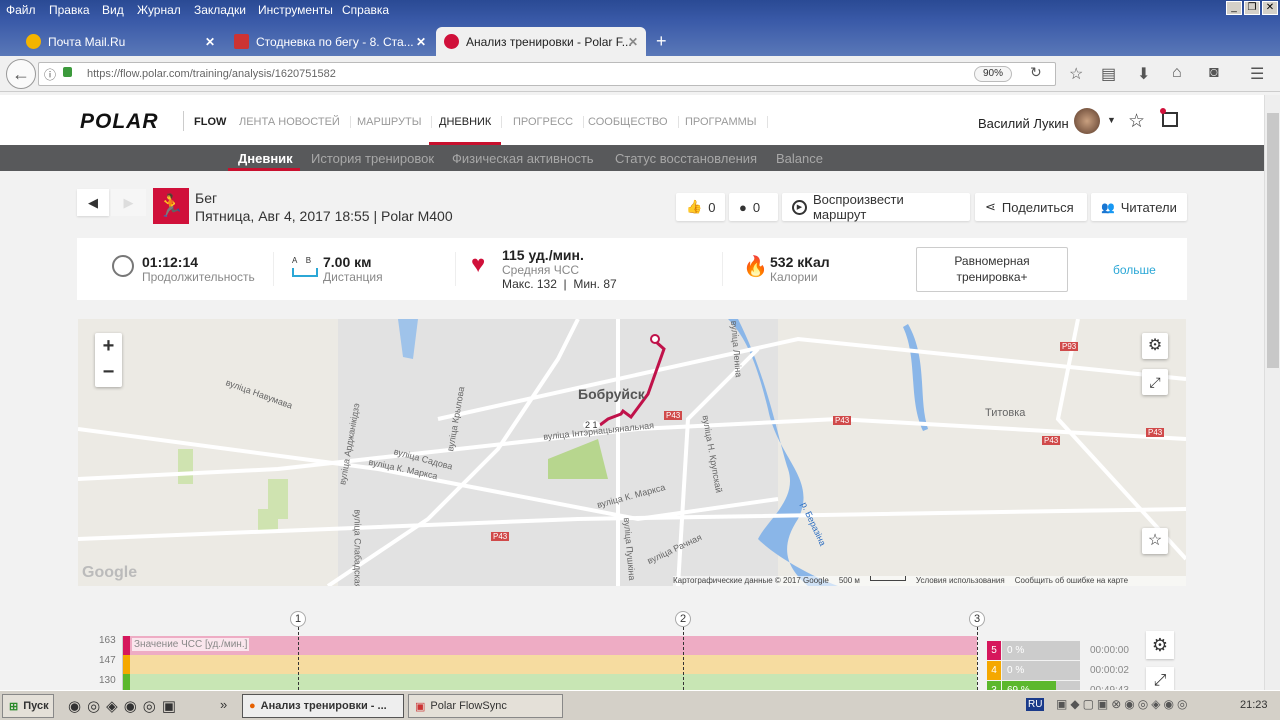  Describe the element at coordinates (107, 660) in the screenshot. I see `y-tick: 147` at that location.